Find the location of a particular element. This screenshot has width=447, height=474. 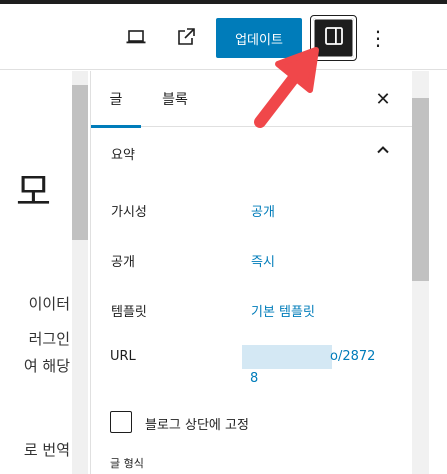

vertical-ellipsis-icon: ⋮ is located at coordinates (378, 38).